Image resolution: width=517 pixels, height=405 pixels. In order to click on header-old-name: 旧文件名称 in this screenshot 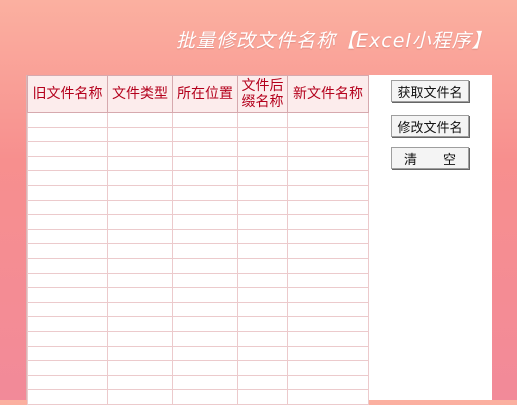, I will do `click(67, 94)`.